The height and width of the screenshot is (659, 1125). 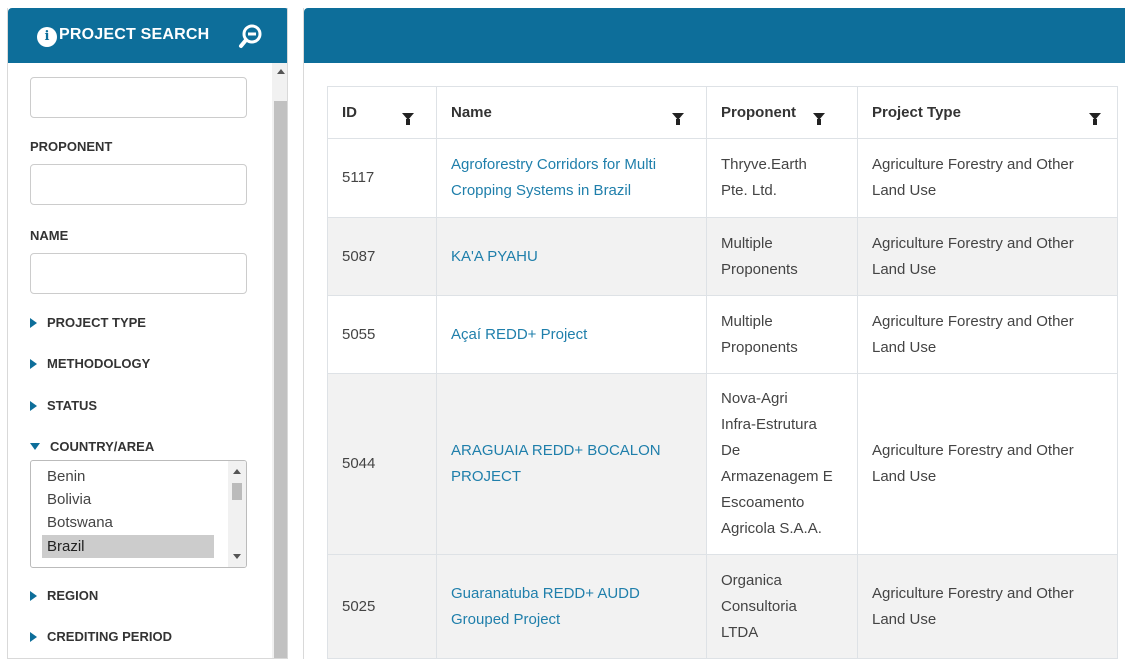 I want to click on scroll-down-icon, so click(x=237, y=556).